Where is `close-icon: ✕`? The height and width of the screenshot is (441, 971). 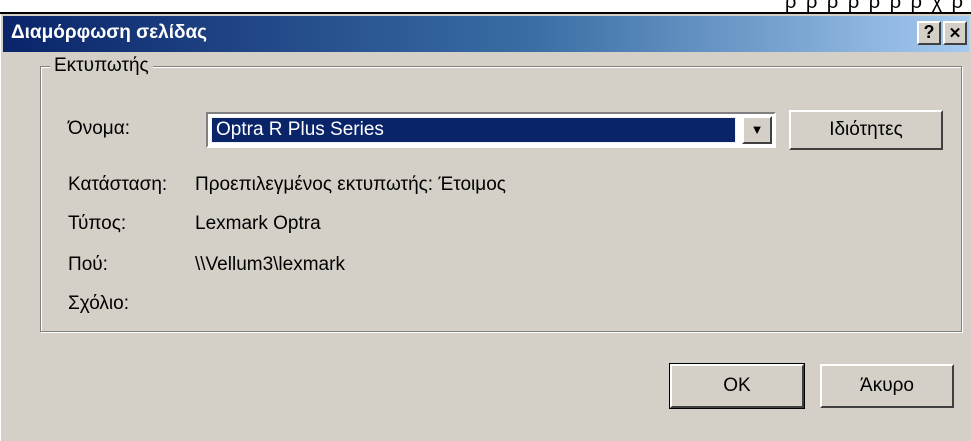 close-icon: ✕ is located at coordinates (955, 33).